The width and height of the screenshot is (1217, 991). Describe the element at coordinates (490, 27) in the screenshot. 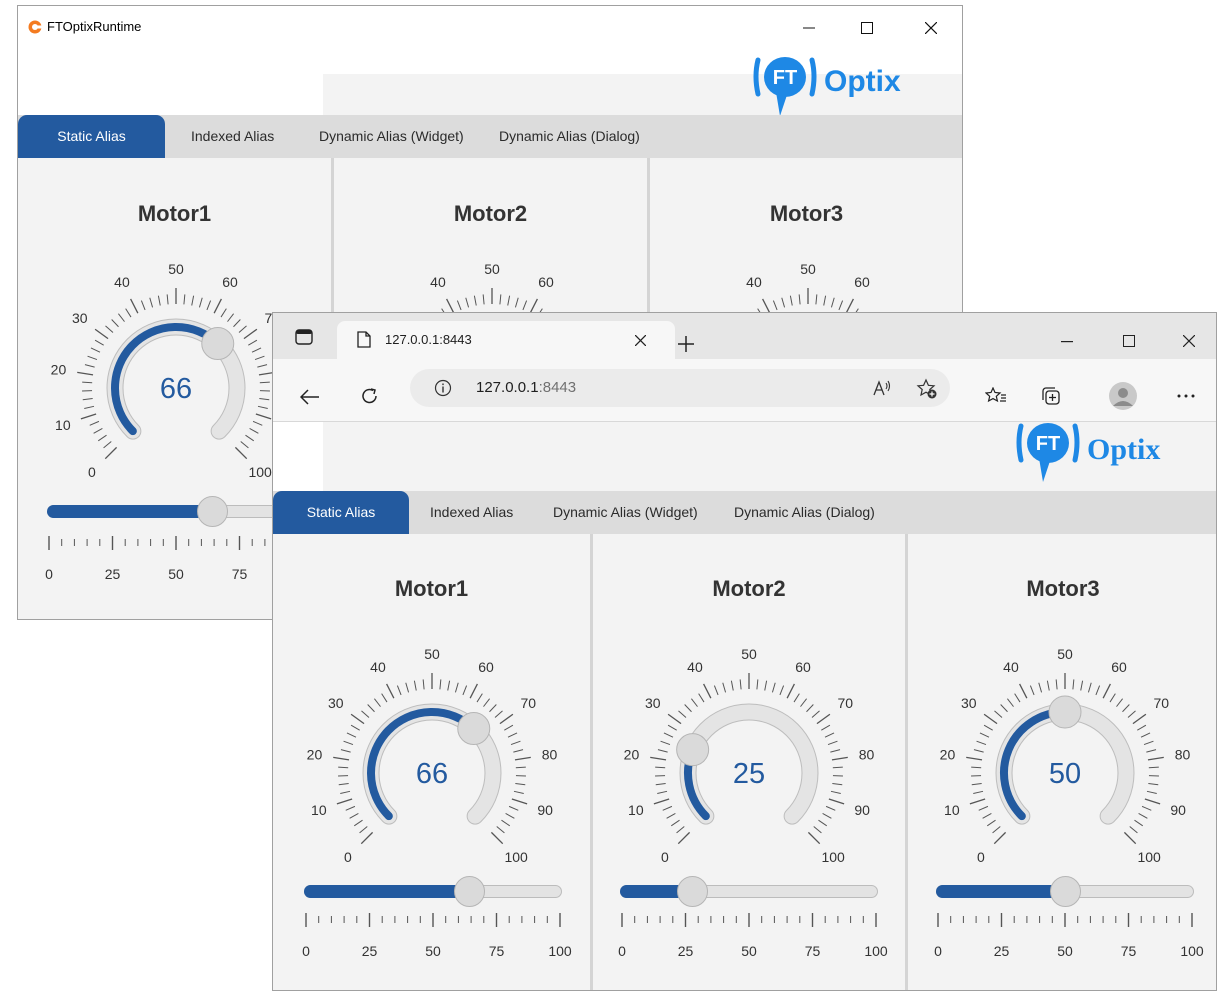

I see `runtime-title-bar: FTOptixRuntime` at that location.